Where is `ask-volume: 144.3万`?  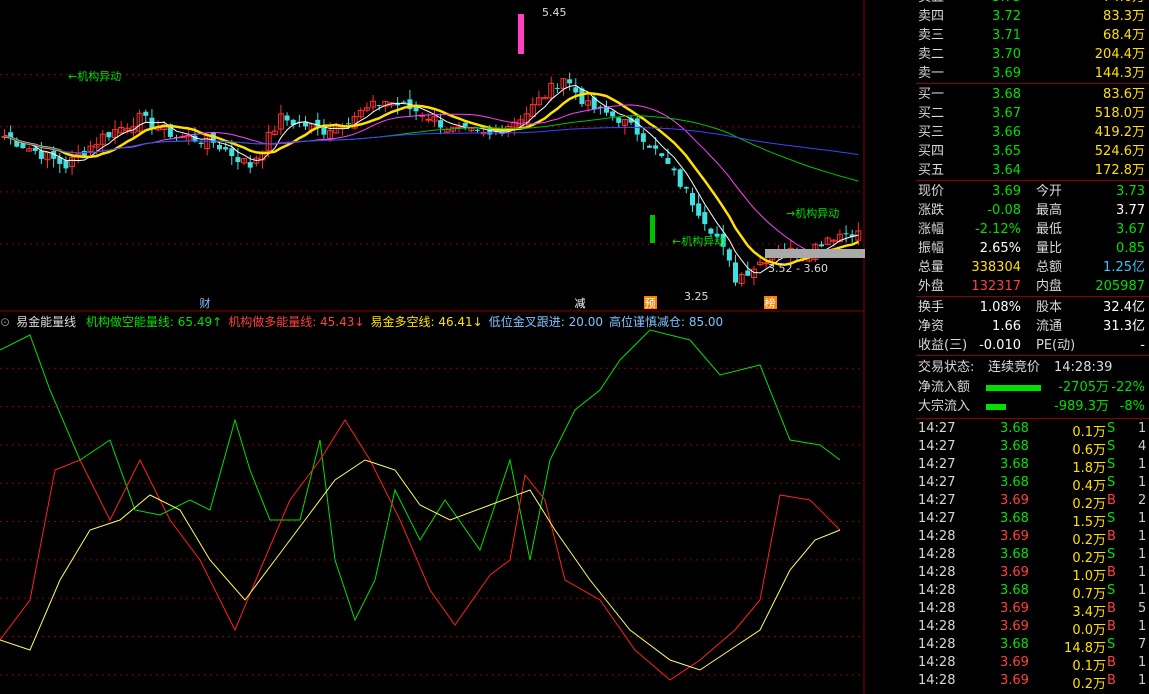 ask-volume: 144.3万 is located at coordinates (1119, 73).